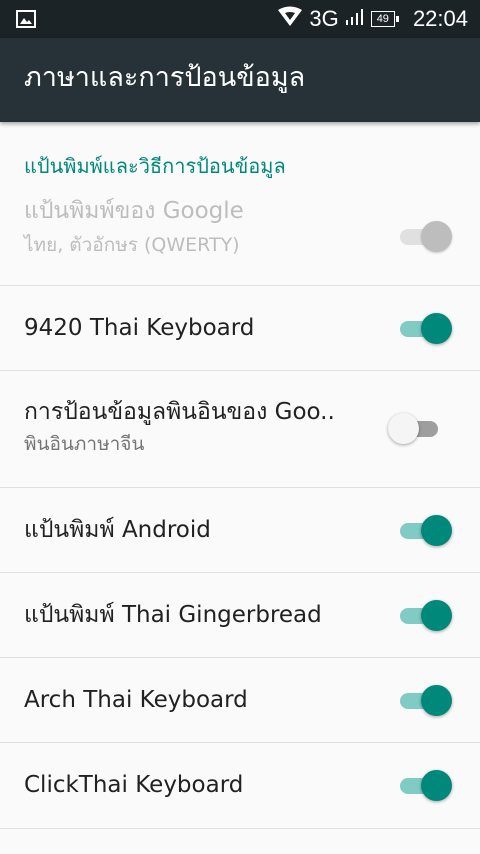  What do you see at coordinates (134, 785) in the screenshot?
I see `keyboard-label: ClickThai Keyboard` at bounding box center [134, 785].